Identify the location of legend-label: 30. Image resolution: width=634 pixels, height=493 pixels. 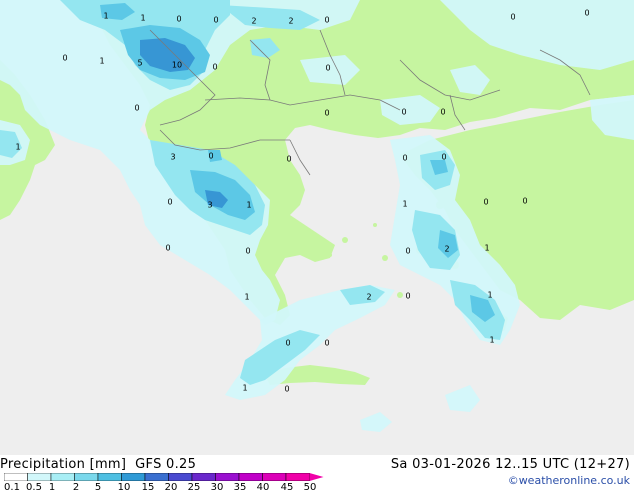
(217, 487).